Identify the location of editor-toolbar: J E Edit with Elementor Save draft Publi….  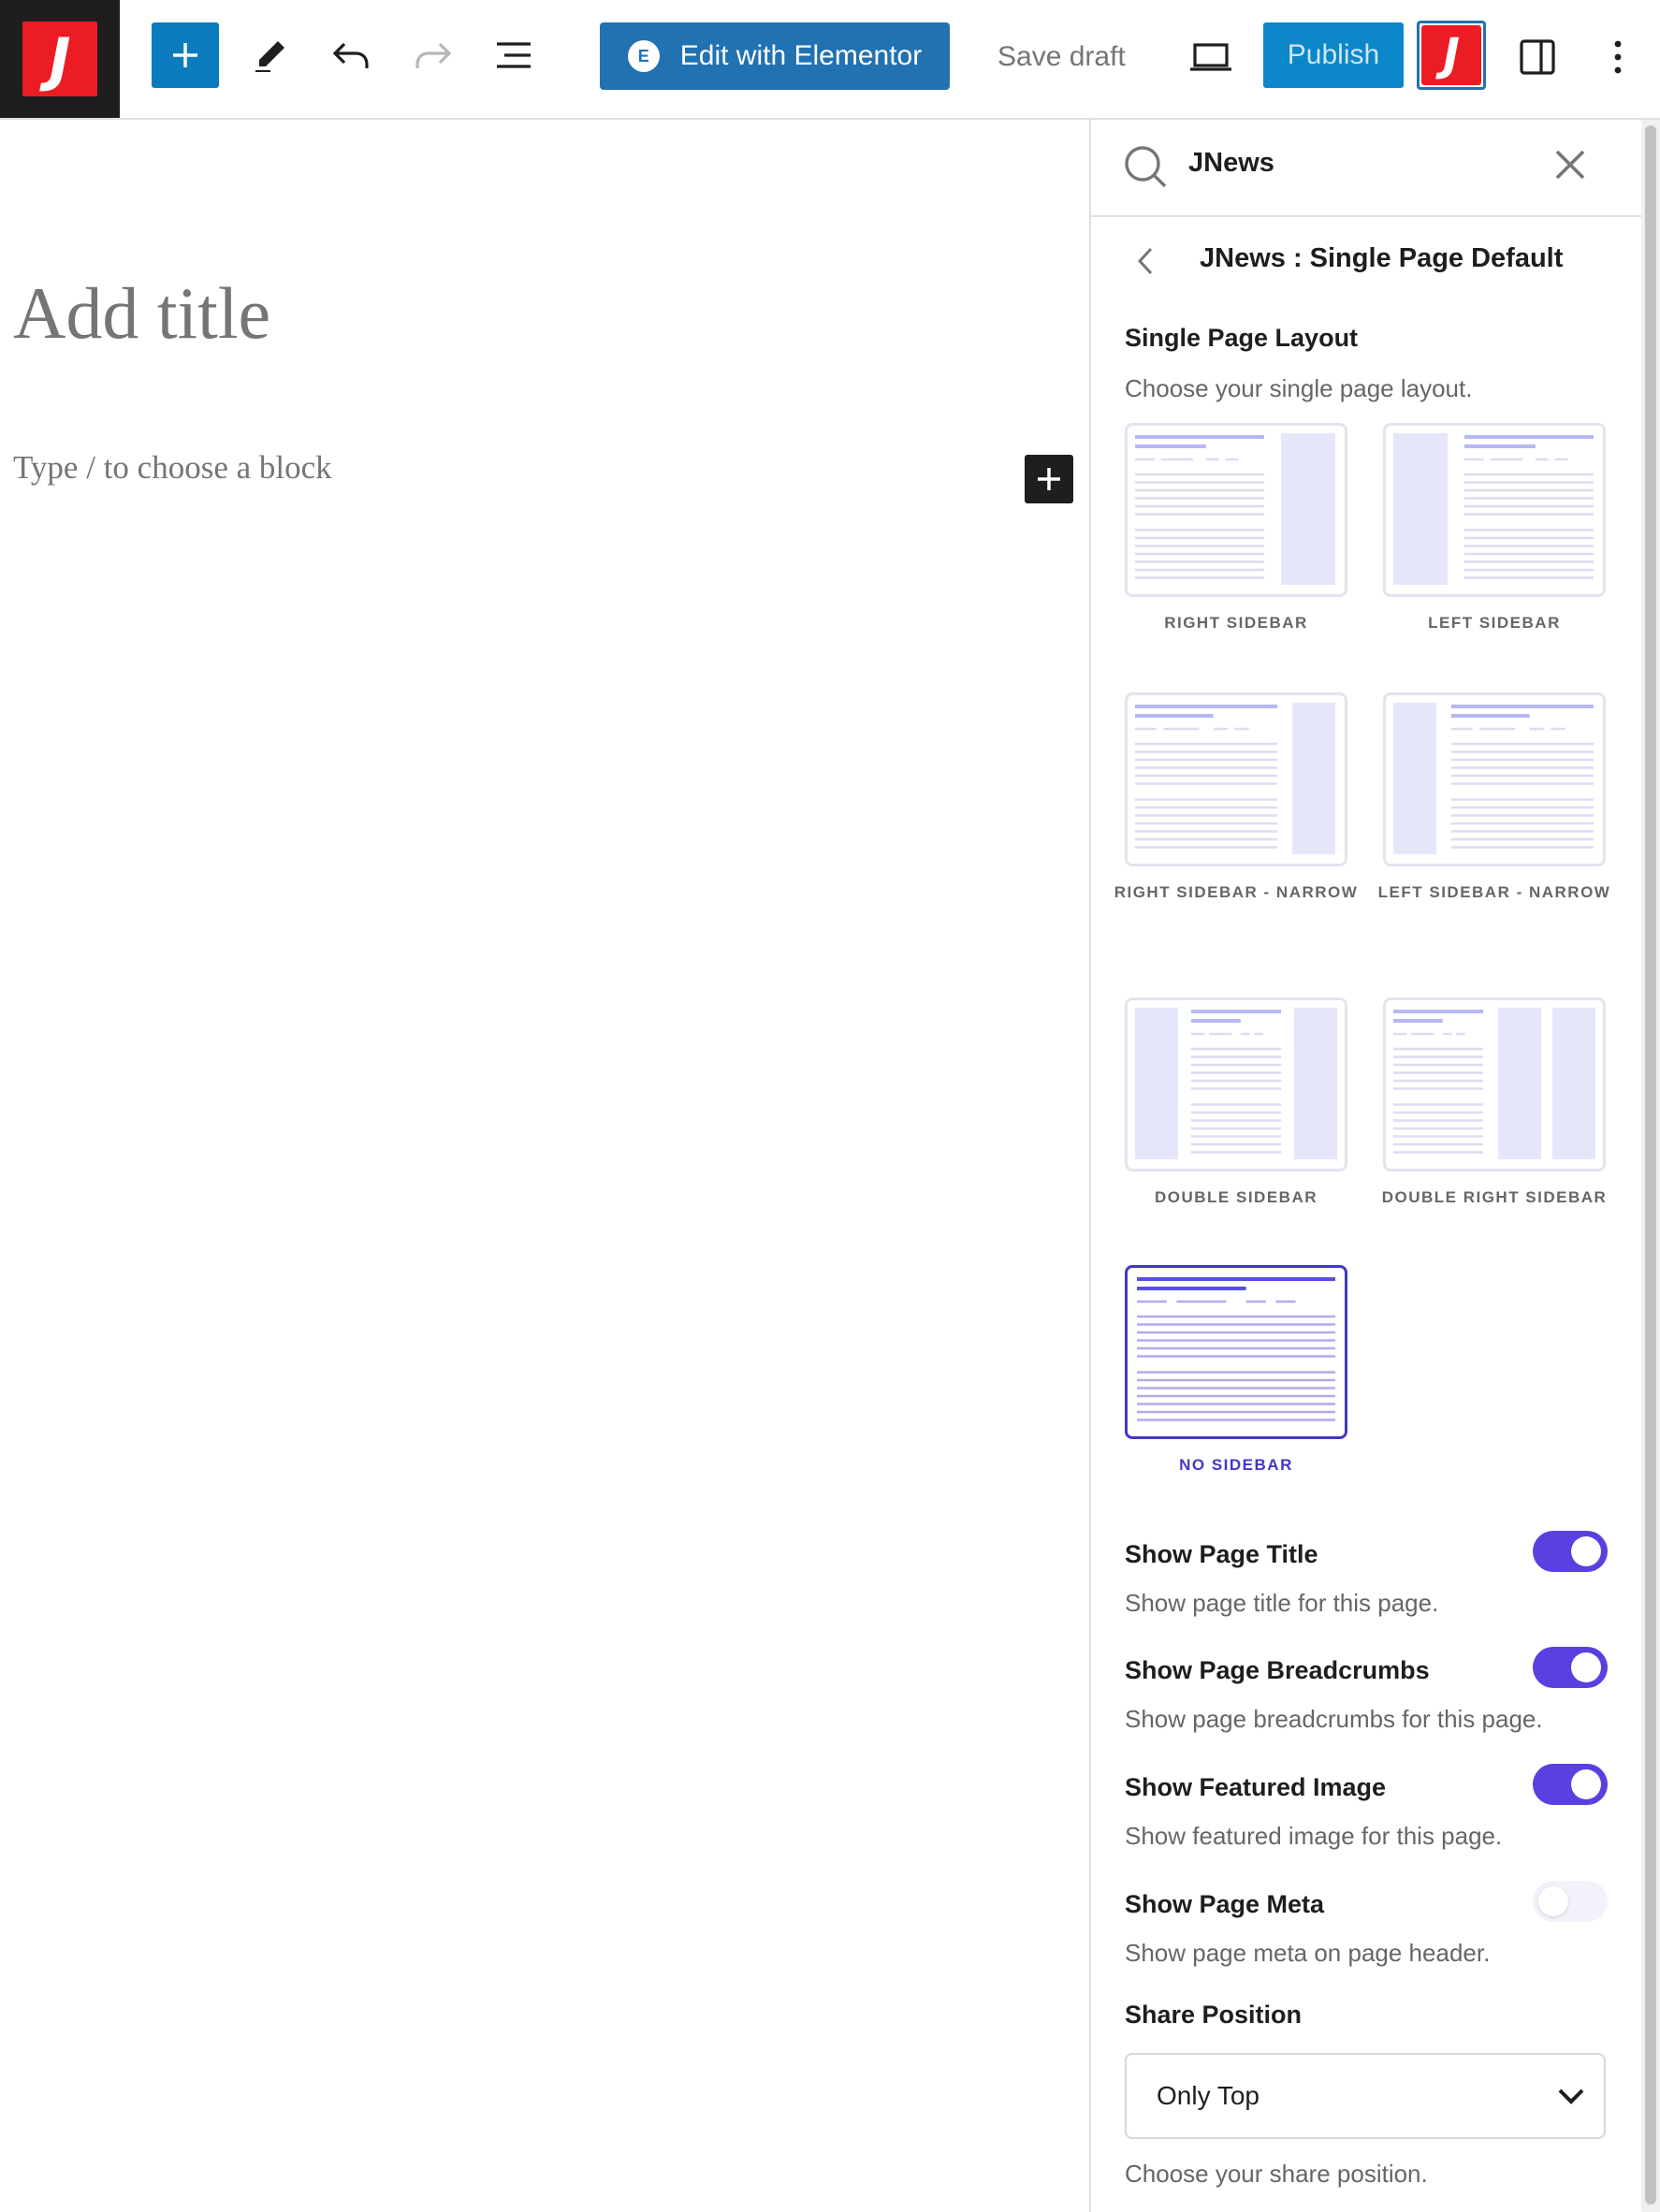
(830, 60).